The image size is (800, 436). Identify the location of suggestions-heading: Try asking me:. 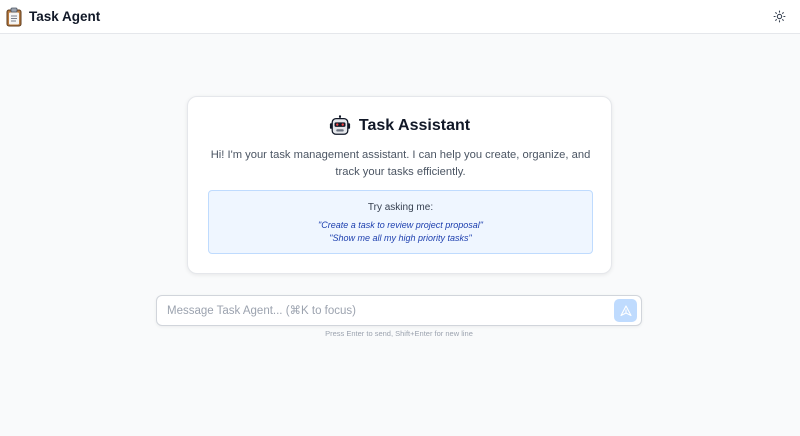
(400, 207).